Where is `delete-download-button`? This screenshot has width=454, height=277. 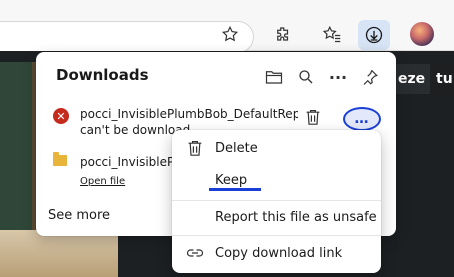
delete-download-button is located at coordinates (313, 117).